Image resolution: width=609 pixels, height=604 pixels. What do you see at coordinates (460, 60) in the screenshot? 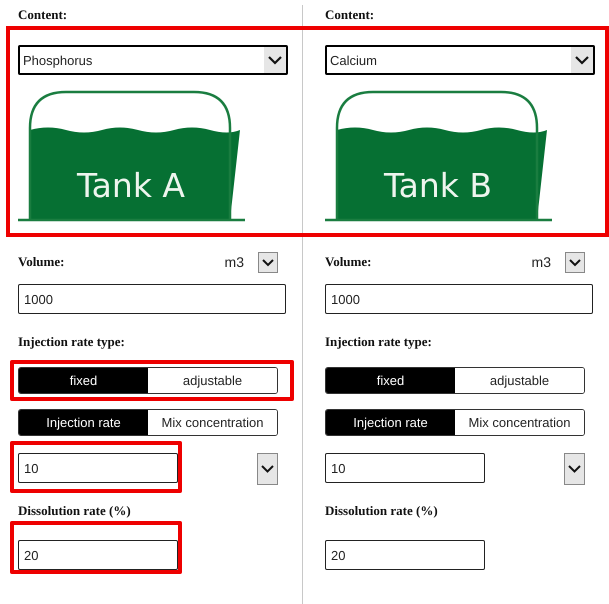
I see `content-dropdown: Calcium` at bounding box center [460, 60].